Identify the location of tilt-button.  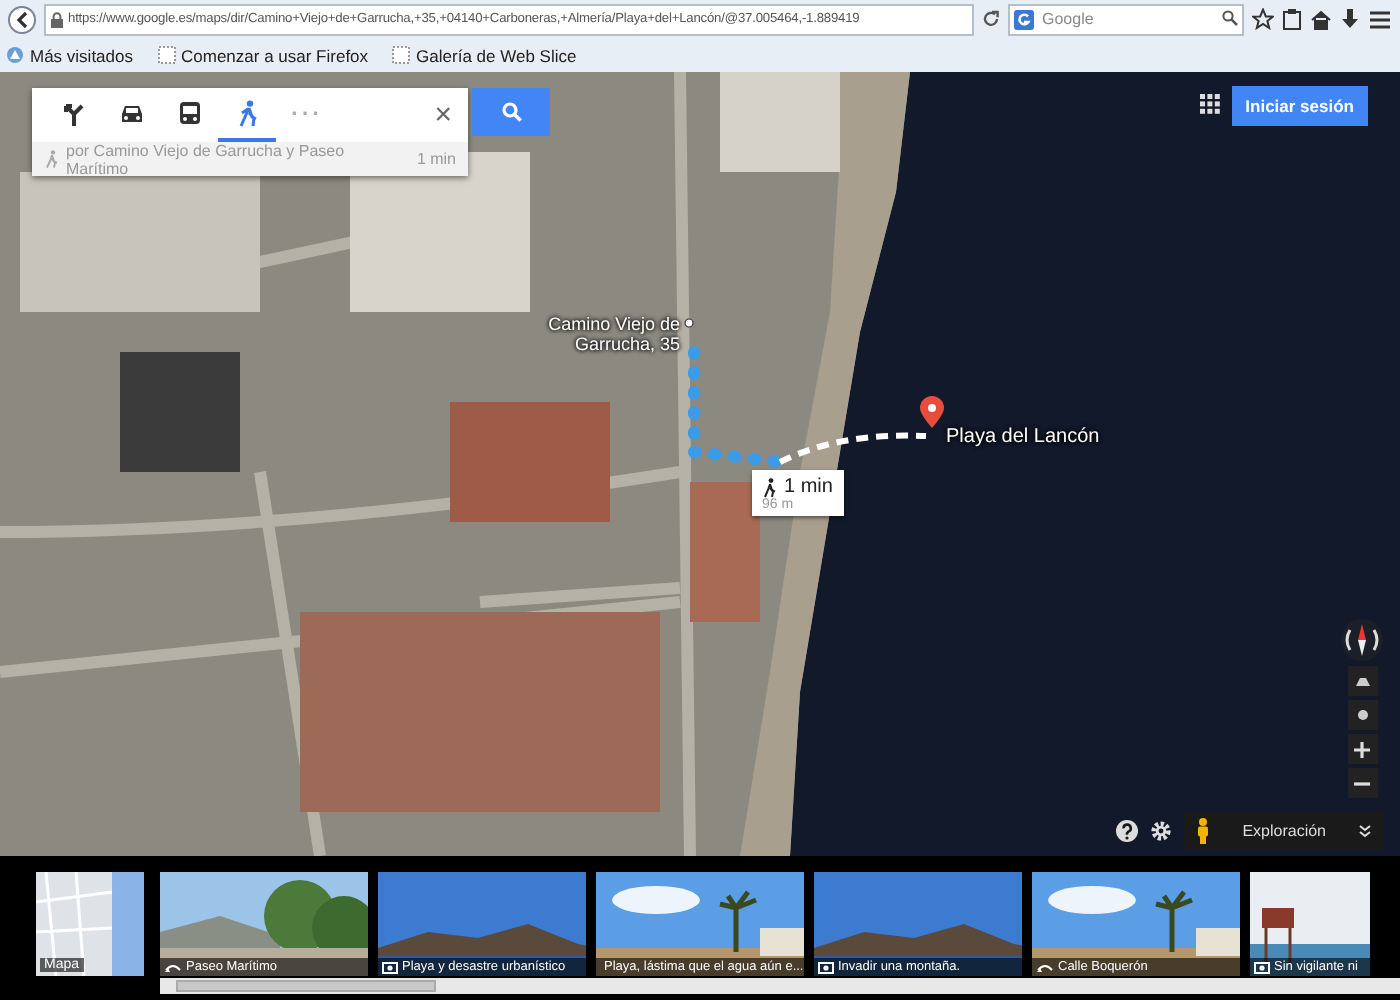
(1362, 681).